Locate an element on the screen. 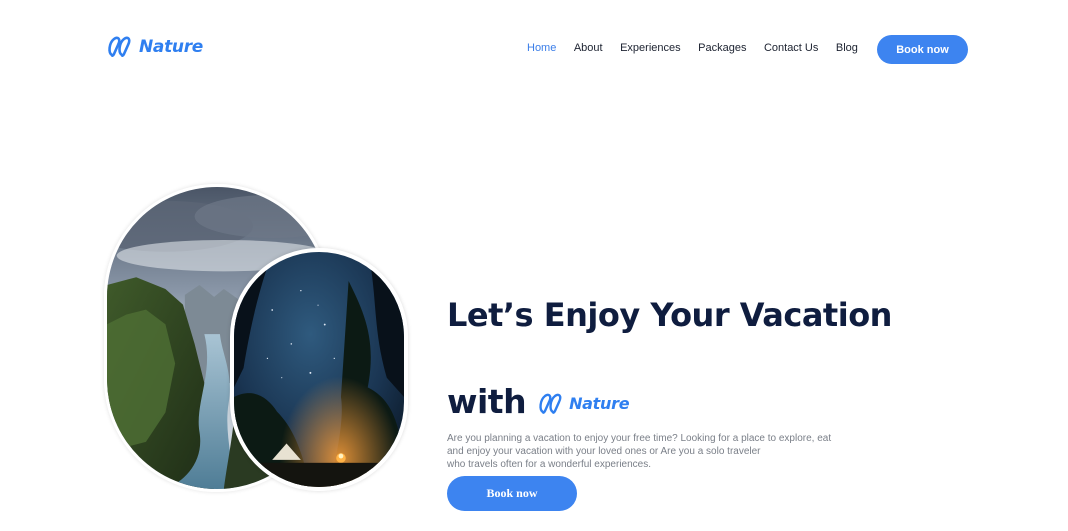  nav-link-packages: Packages is located at coordinates (722, 48).